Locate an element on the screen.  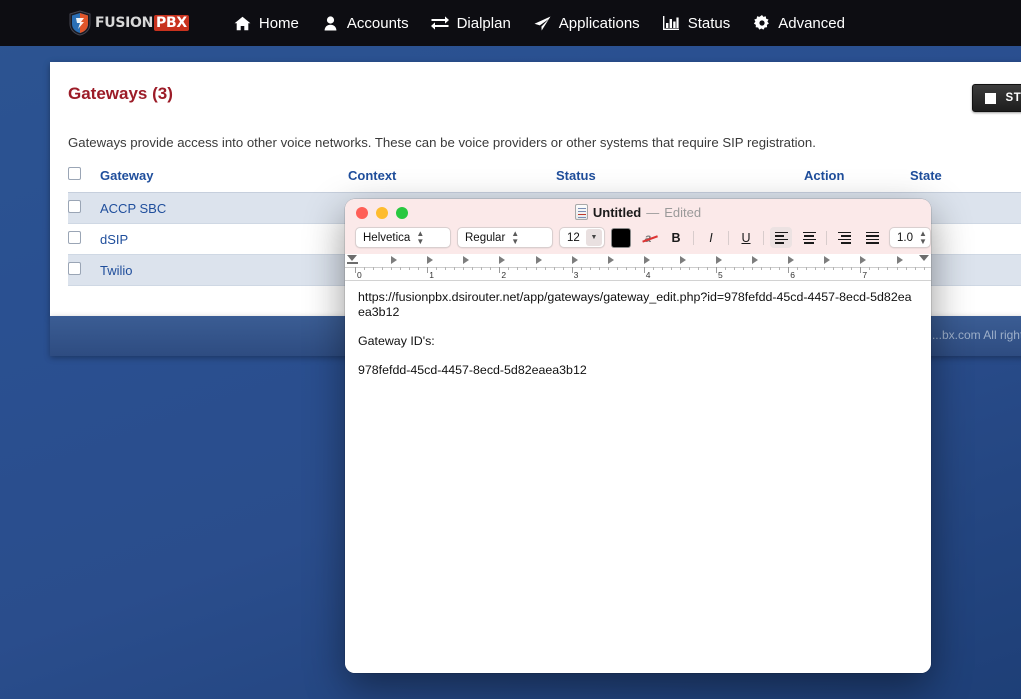
column-header-action: Action is located at coordinates (857, 178).